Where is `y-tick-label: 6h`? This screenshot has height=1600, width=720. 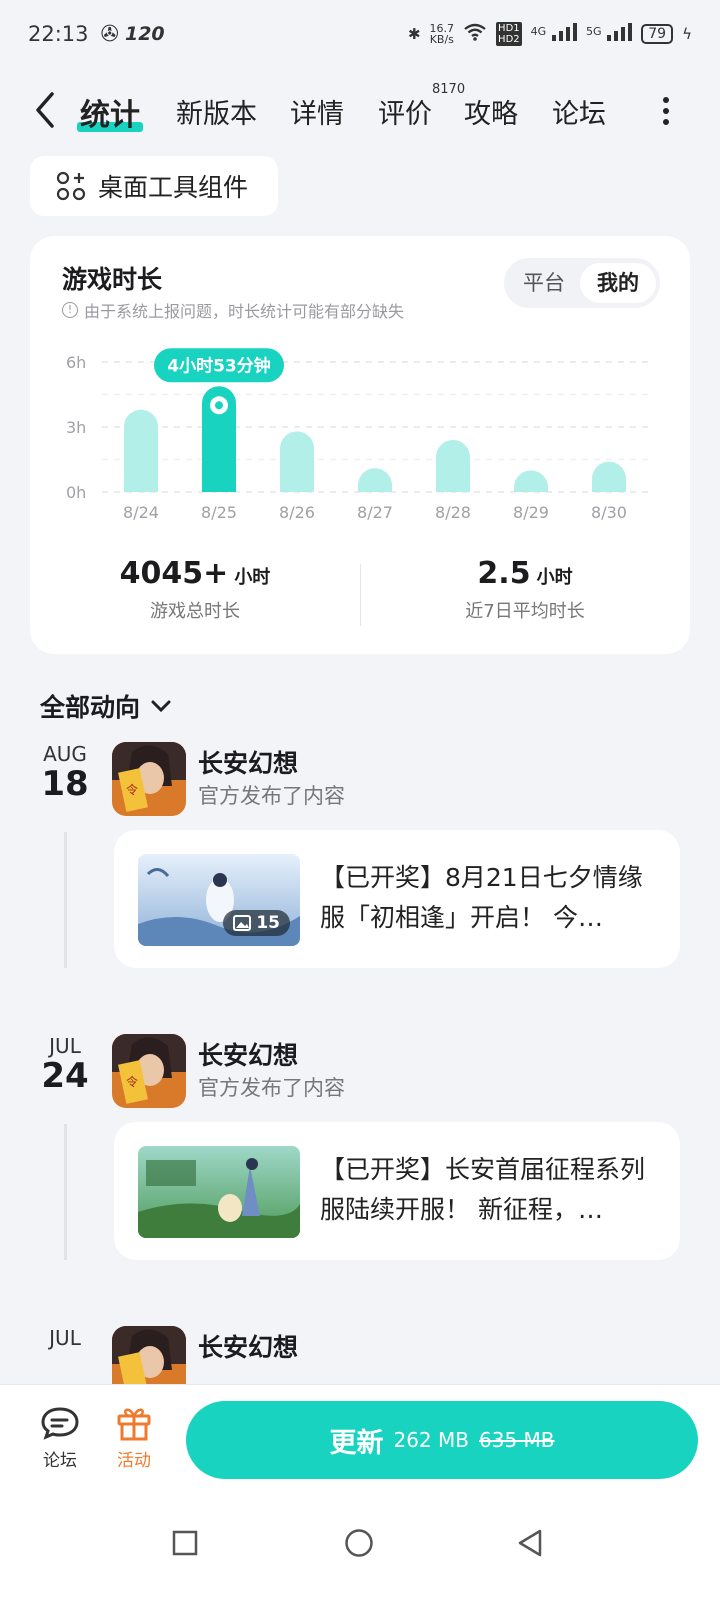 y-tick-label: 6h is located at coordinates (76, 362).